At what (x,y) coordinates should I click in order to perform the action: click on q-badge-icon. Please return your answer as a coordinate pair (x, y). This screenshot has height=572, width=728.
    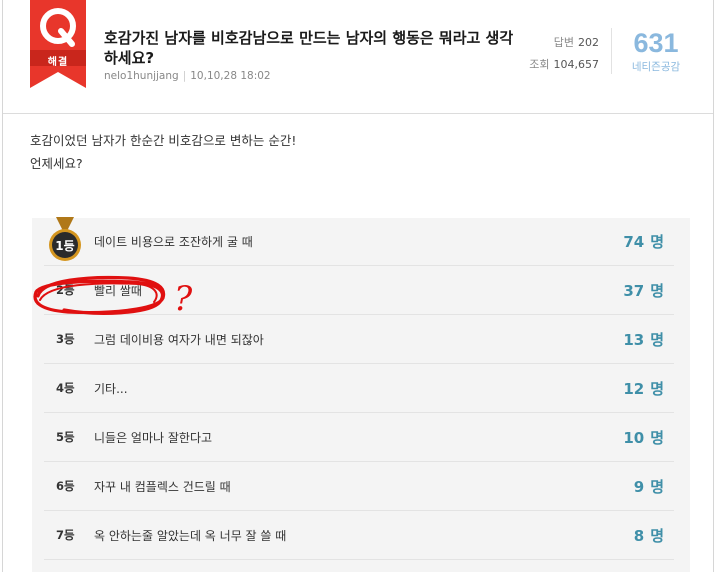
    Looking at the image, I should click on (58, 44).